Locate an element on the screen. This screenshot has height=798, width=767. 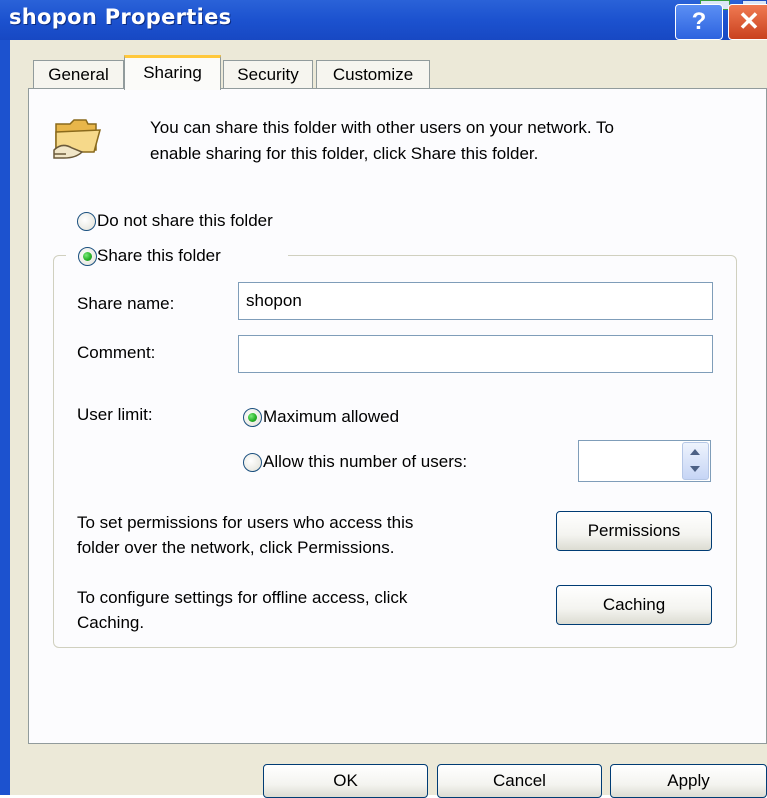
spinner-up-icon is located at coordinates (695, 452).